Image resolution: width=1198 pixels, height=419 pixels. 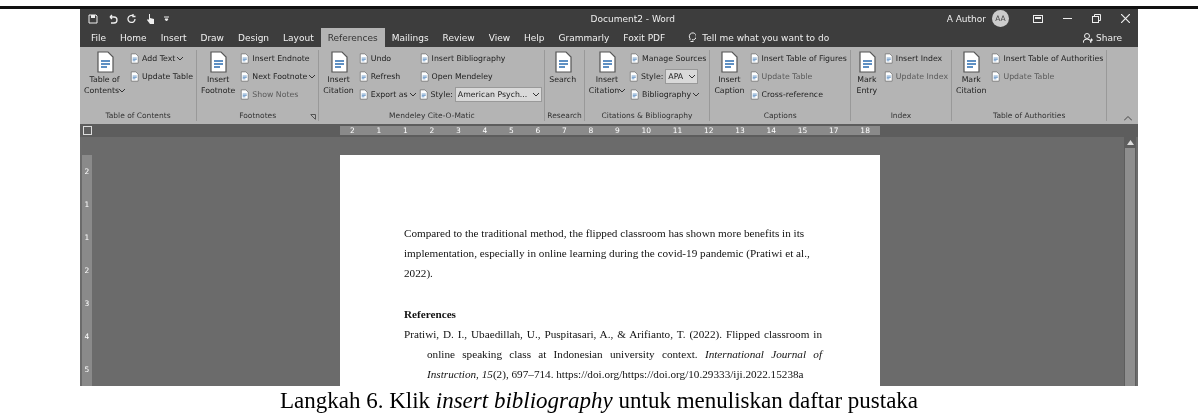 I want to click on reference-entry: Pratiwi, D. I., Ubaedillah, U., Puspitasari, A., & Arifianto, T. (2022). Flipped classroom in online speaking class at Indonesian university context. International Journal of Instruction, 15(2), 697–714. https://doi.org/https://doi.org/10.29333/iji.2022.15238a, so click(x=613, y=354).